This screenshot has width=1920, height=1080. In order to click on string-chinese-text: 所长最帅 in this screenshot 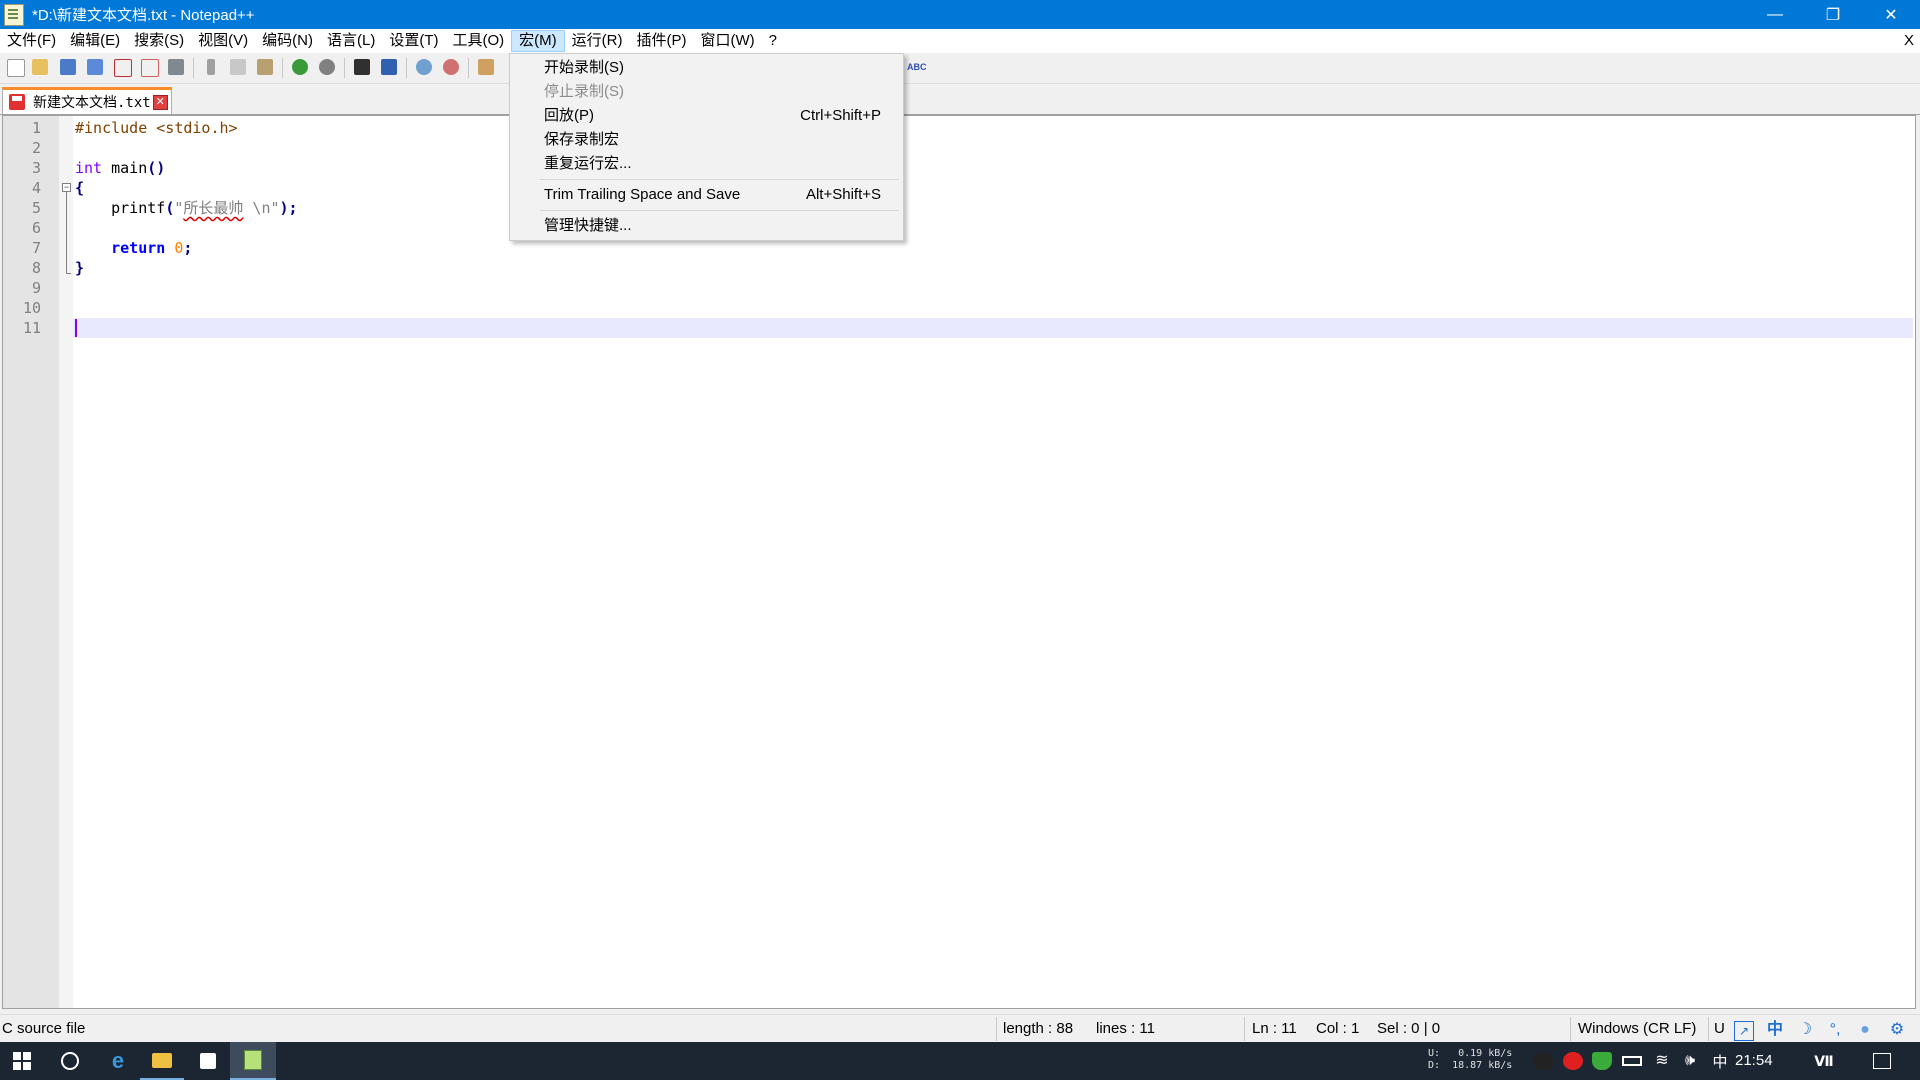, I will do `click(213, 208)`.